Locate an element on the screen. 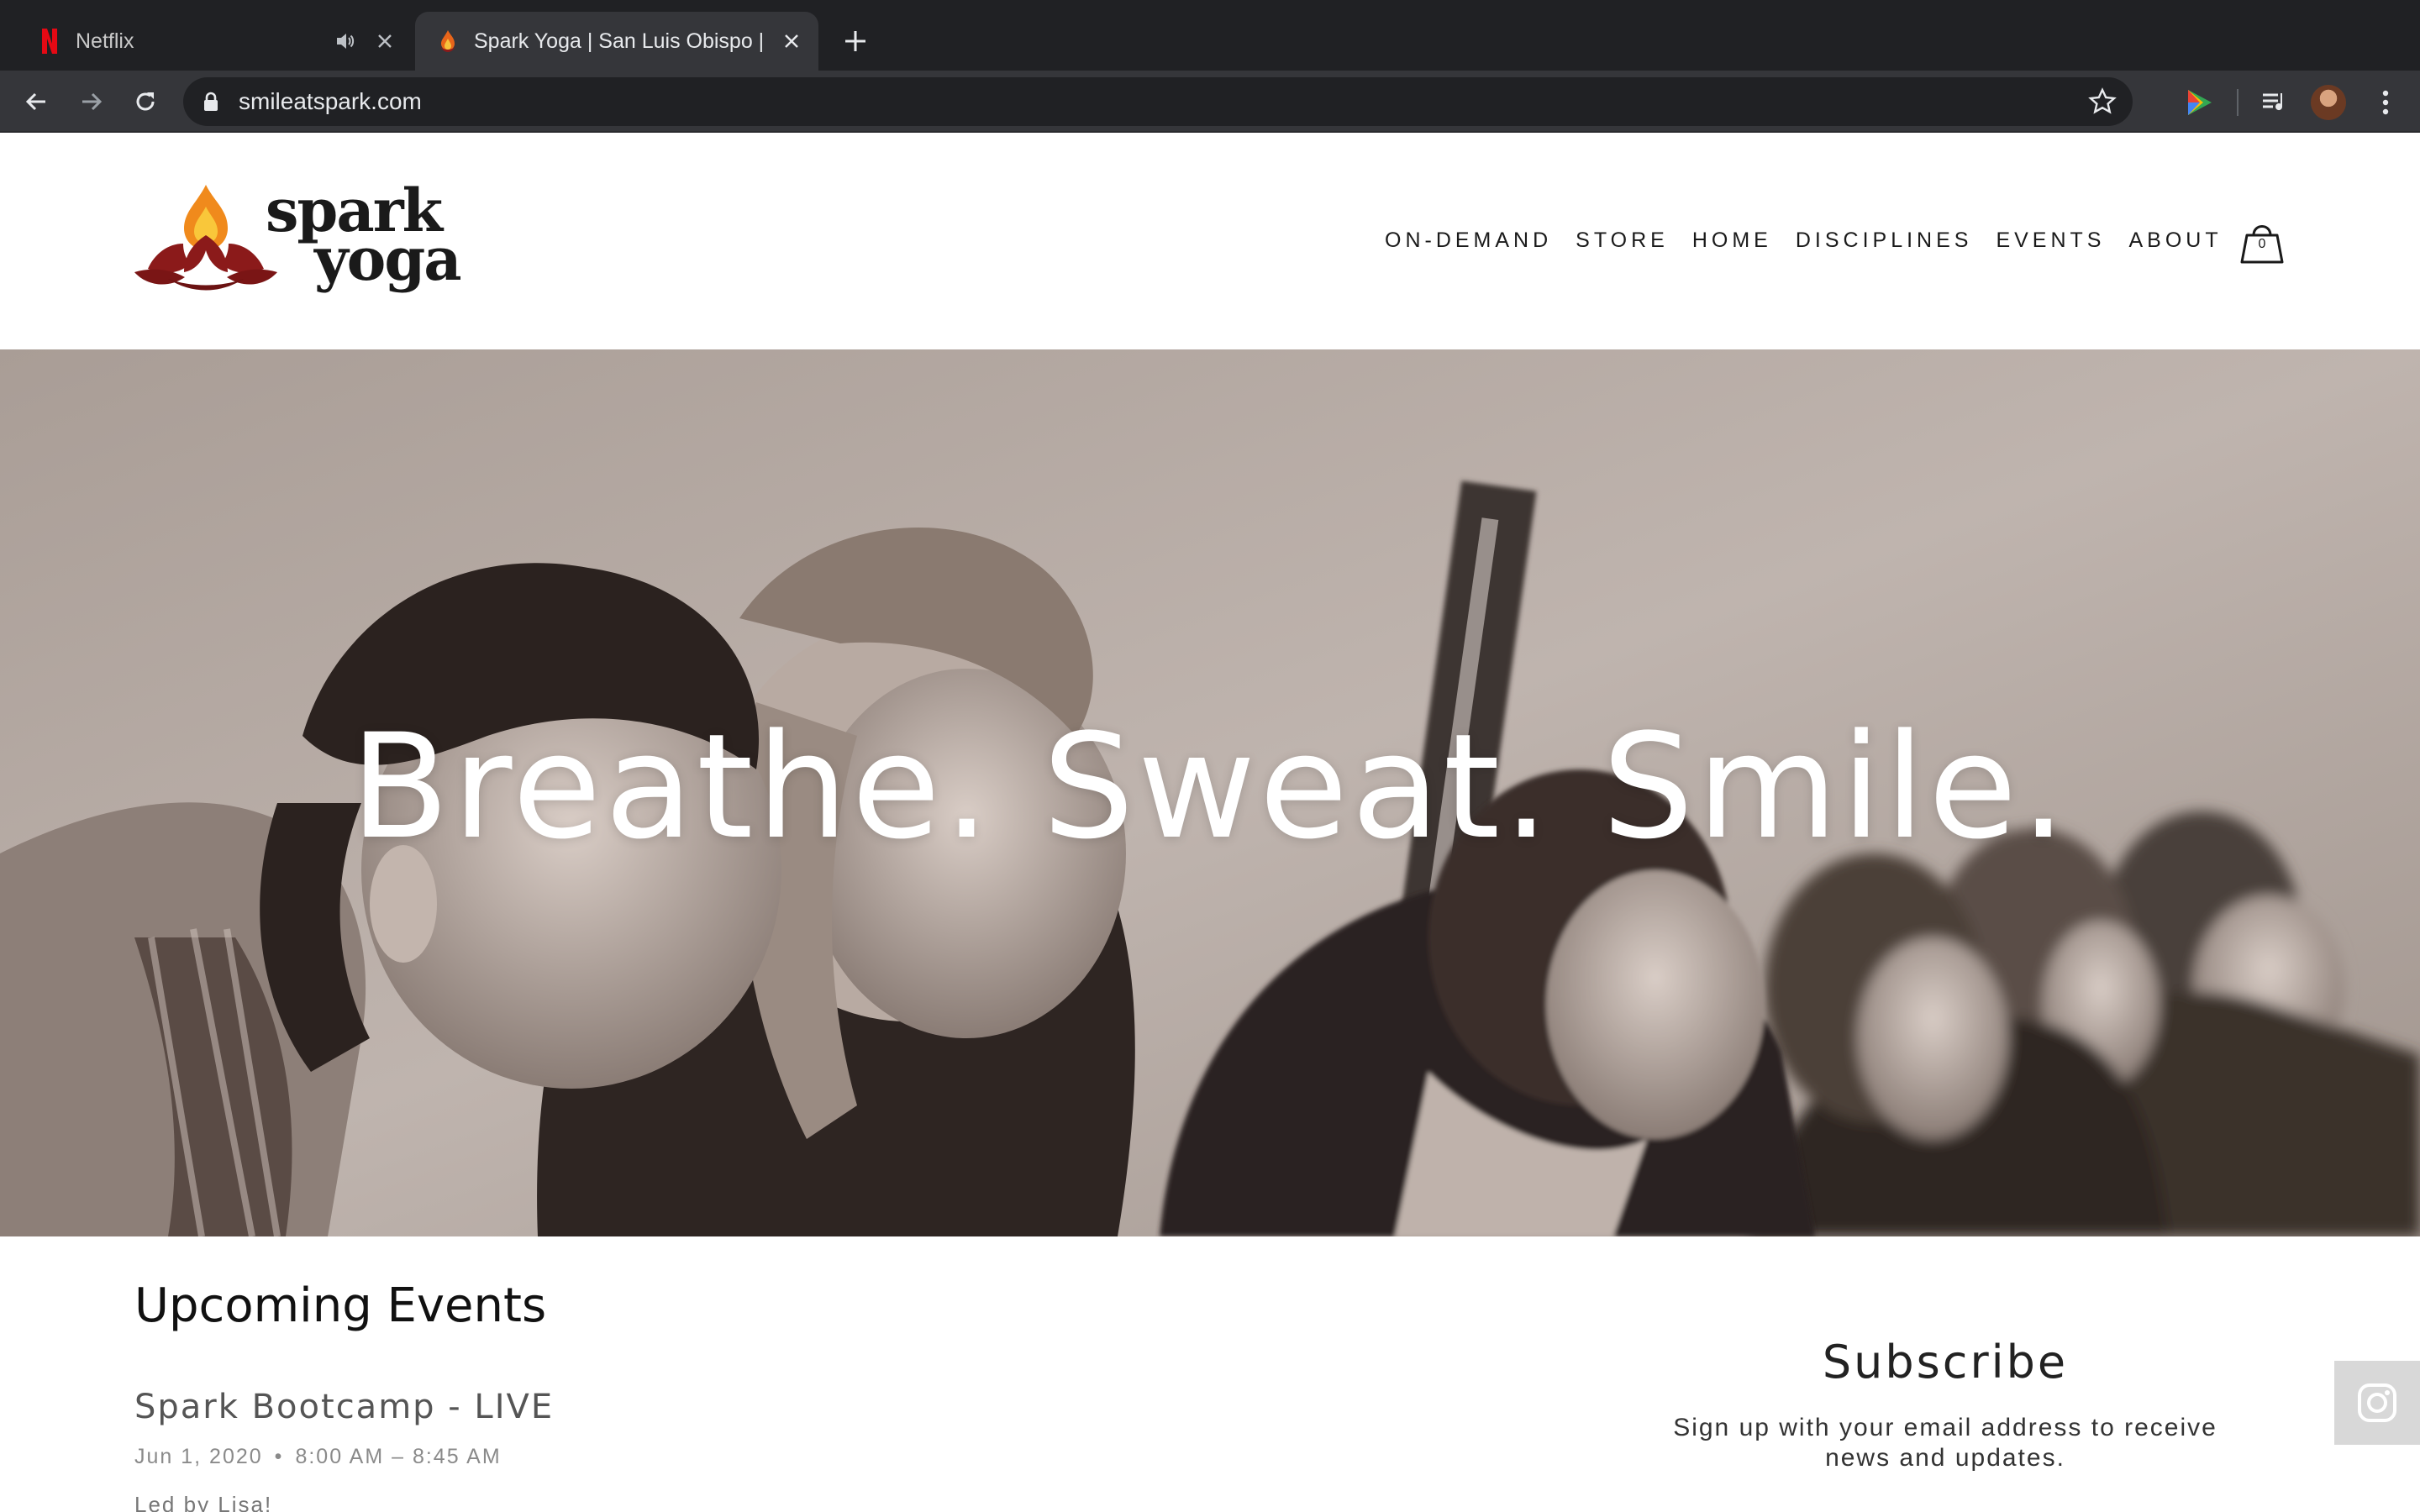  forward-button is located at coordinates (92, 101).